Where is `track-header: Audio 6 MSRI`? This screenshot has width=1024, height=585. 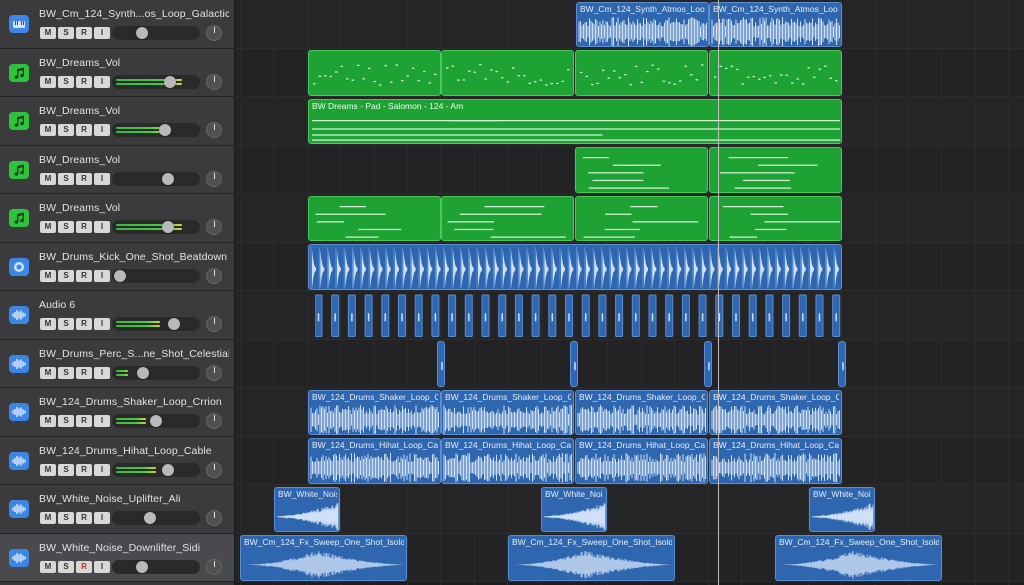
track-header: Audio 6 MSRI is located at coordinates (117, 315).